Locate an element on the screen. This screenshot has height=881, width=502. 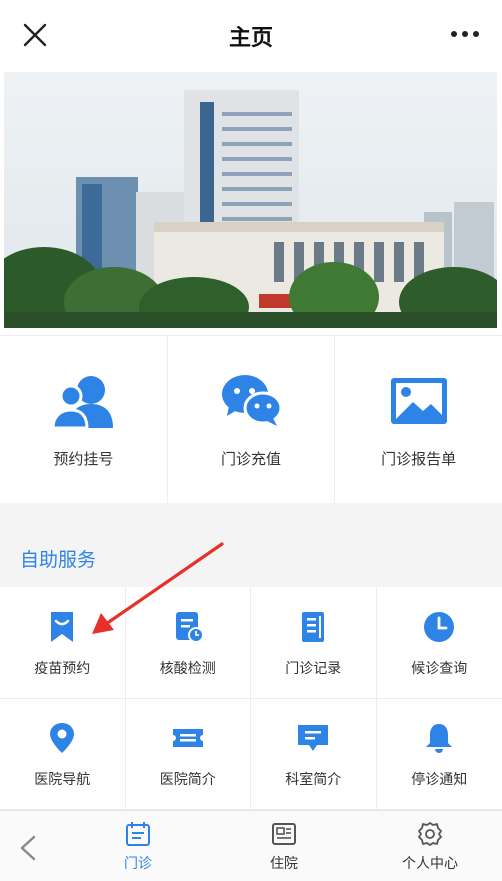
service-label: 停诊通知 is located at coordinates (439, 779).